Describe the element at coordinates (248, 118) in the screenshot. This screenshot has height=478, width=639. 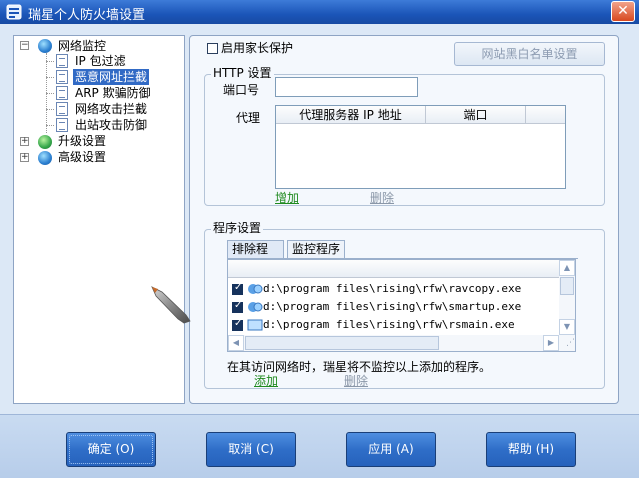
I see `proxy-label: 代理` at that location.